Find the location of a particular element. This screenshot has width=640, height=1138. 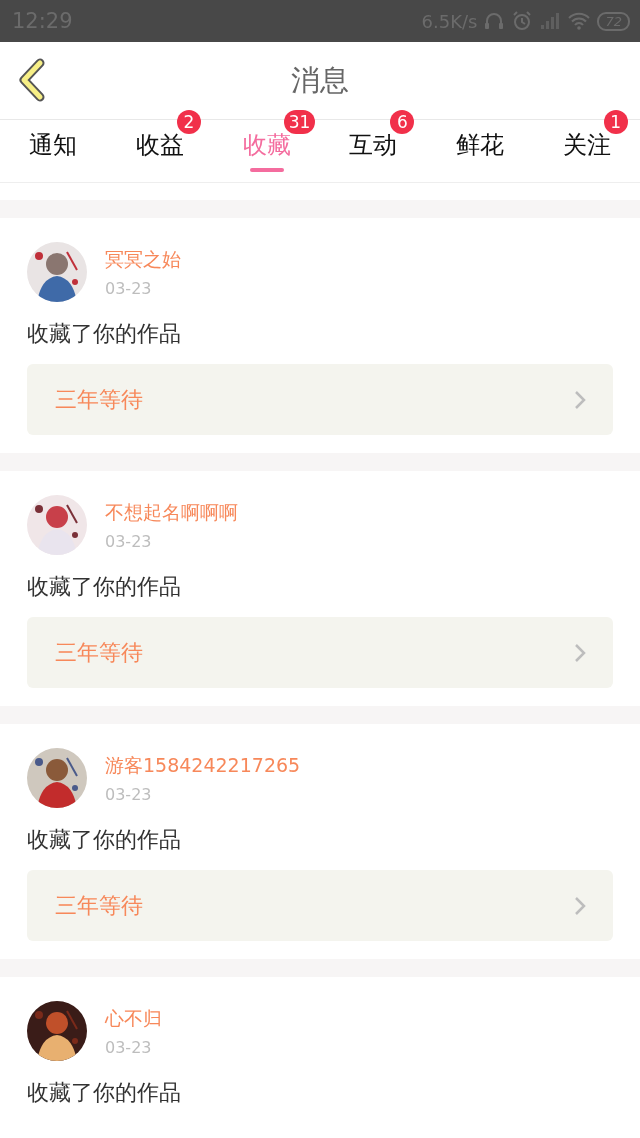

tab-indicator is located at coordinates (266, 170).